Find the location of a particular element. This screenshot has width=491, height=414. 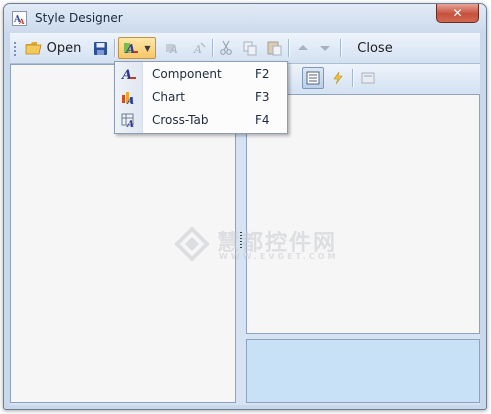

paste-button is located at coordinates (274, 48).